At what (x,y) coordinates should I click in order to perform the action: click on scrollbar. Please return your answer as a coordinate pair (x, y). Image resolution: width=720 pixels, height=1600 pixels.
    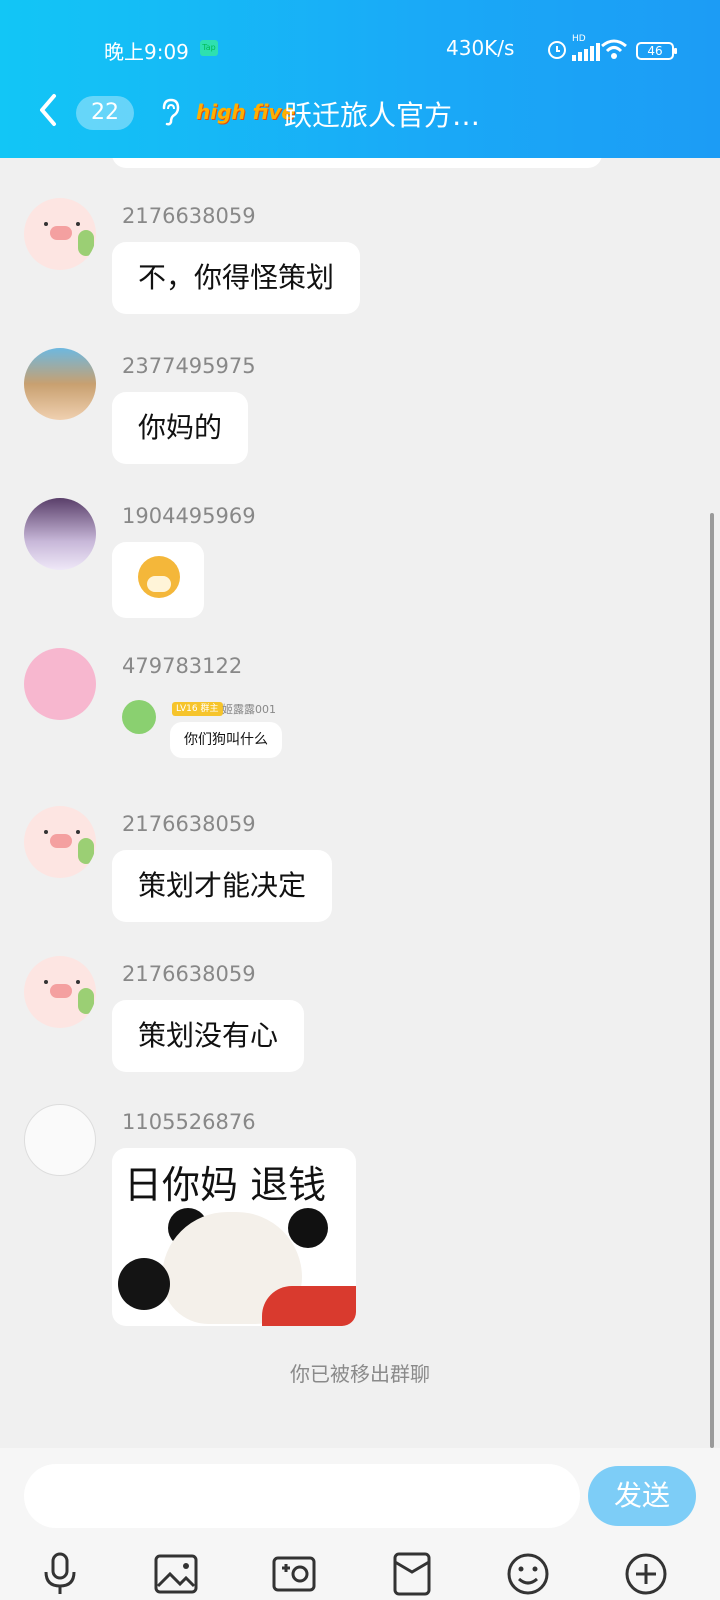
    Looking at the image, I should click on (712, 980).